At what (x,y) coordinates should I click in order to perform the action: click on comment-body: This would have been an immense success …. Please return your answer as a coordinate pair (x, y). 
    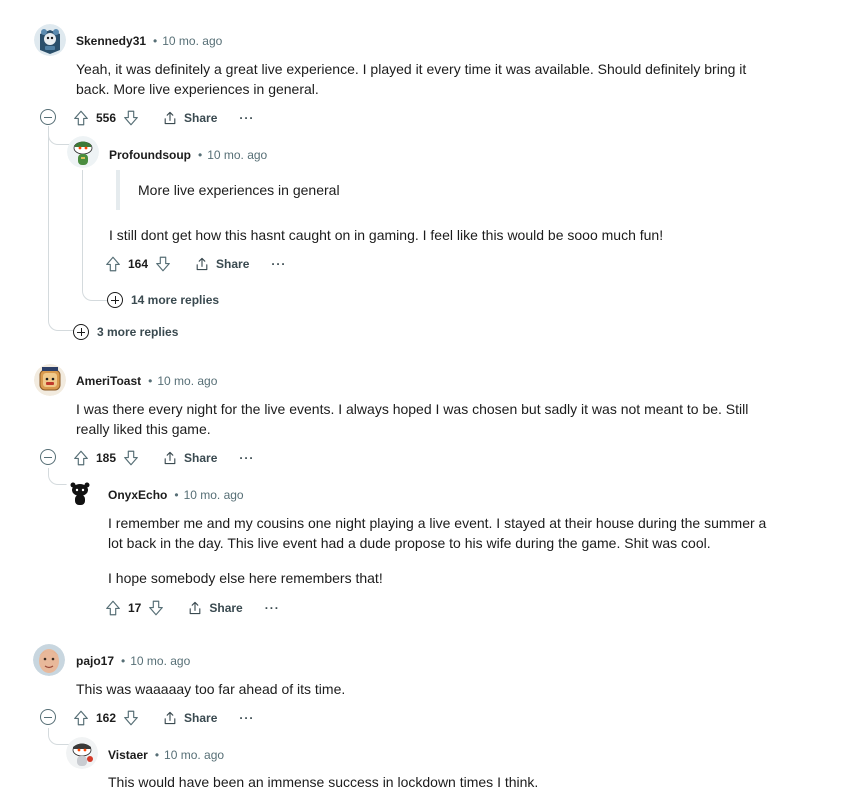
    Looking at the image, I should click on (448, 782).